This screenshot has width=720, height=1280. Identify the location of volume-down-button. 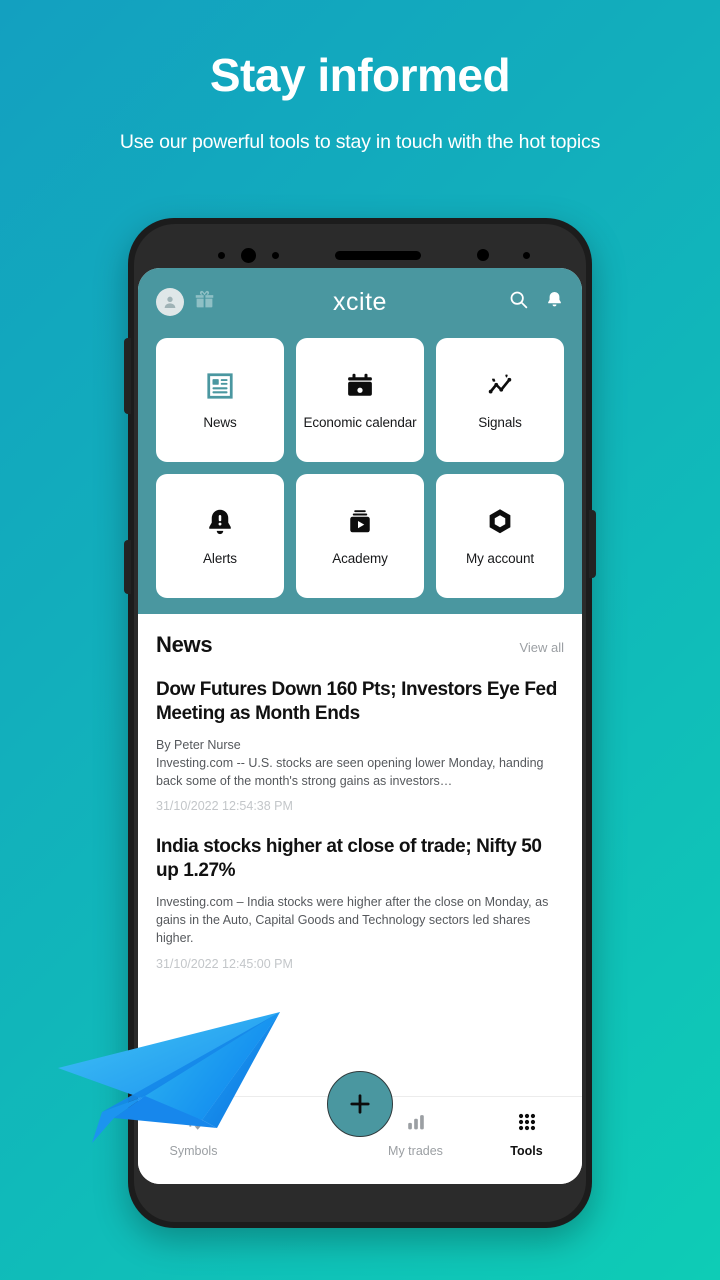
(127, 567).